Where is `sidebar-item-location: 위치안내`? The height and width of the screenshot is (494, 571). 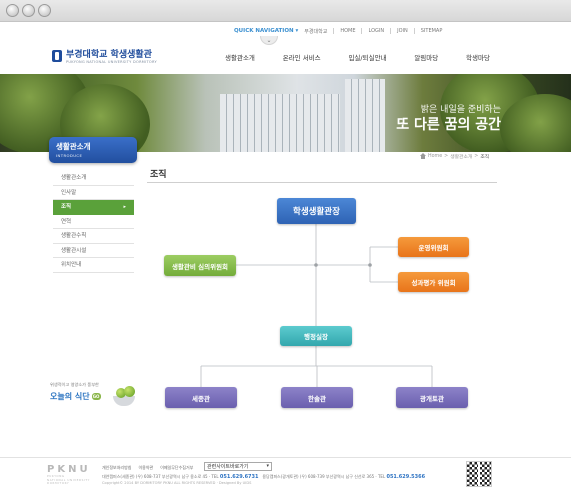
sidebar-item-location: 위치안내 is located at coordinates (93, 265).